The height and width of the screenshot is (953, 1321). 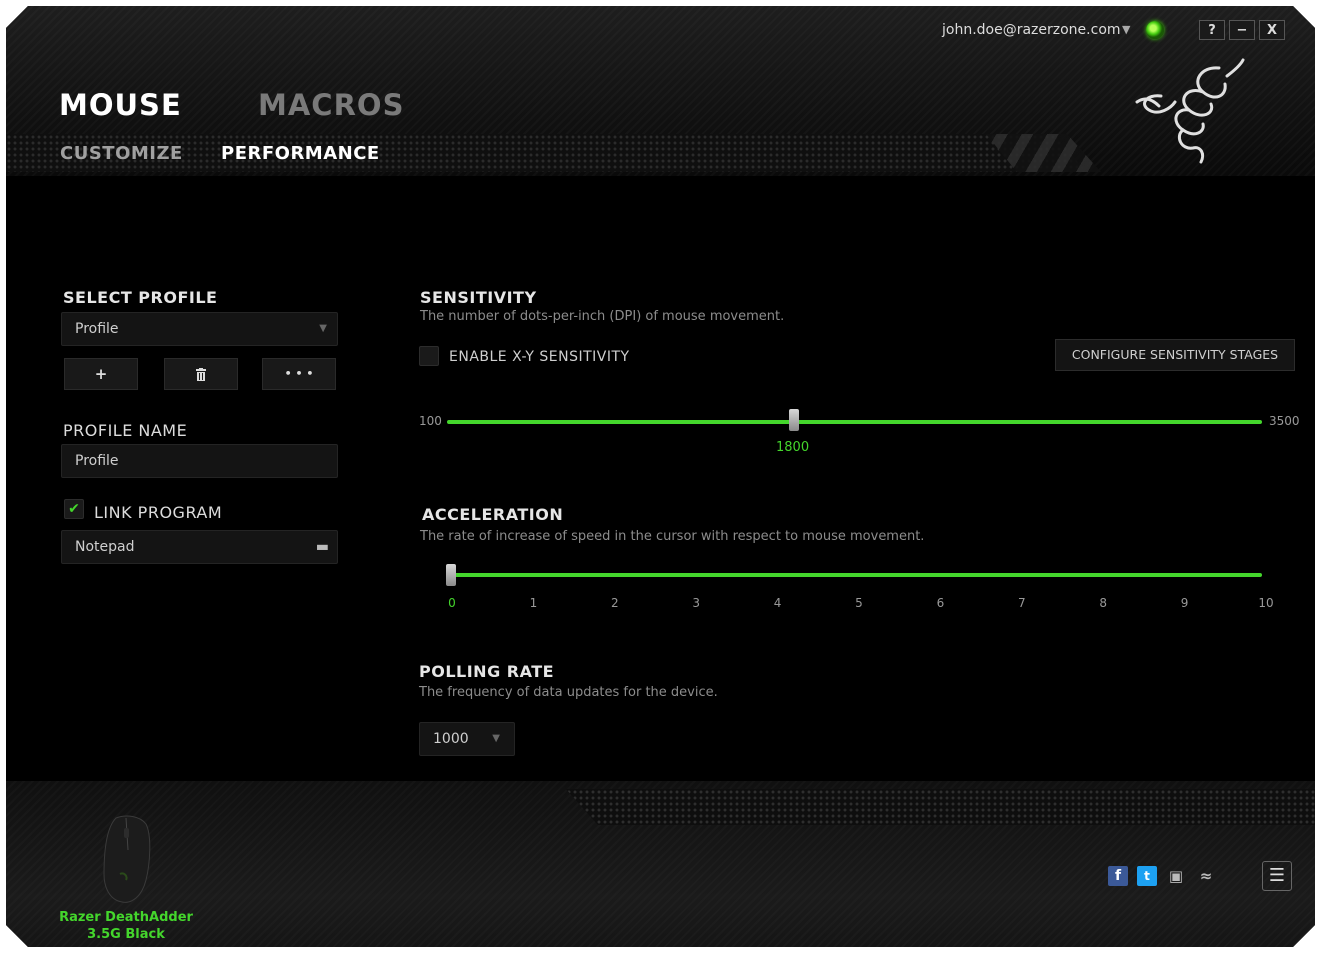 What do you see at coordinates (126, 917) in the screenshot?
I see `device-name-line1: Razer DeathAdder` at bounding box center [126, 917].